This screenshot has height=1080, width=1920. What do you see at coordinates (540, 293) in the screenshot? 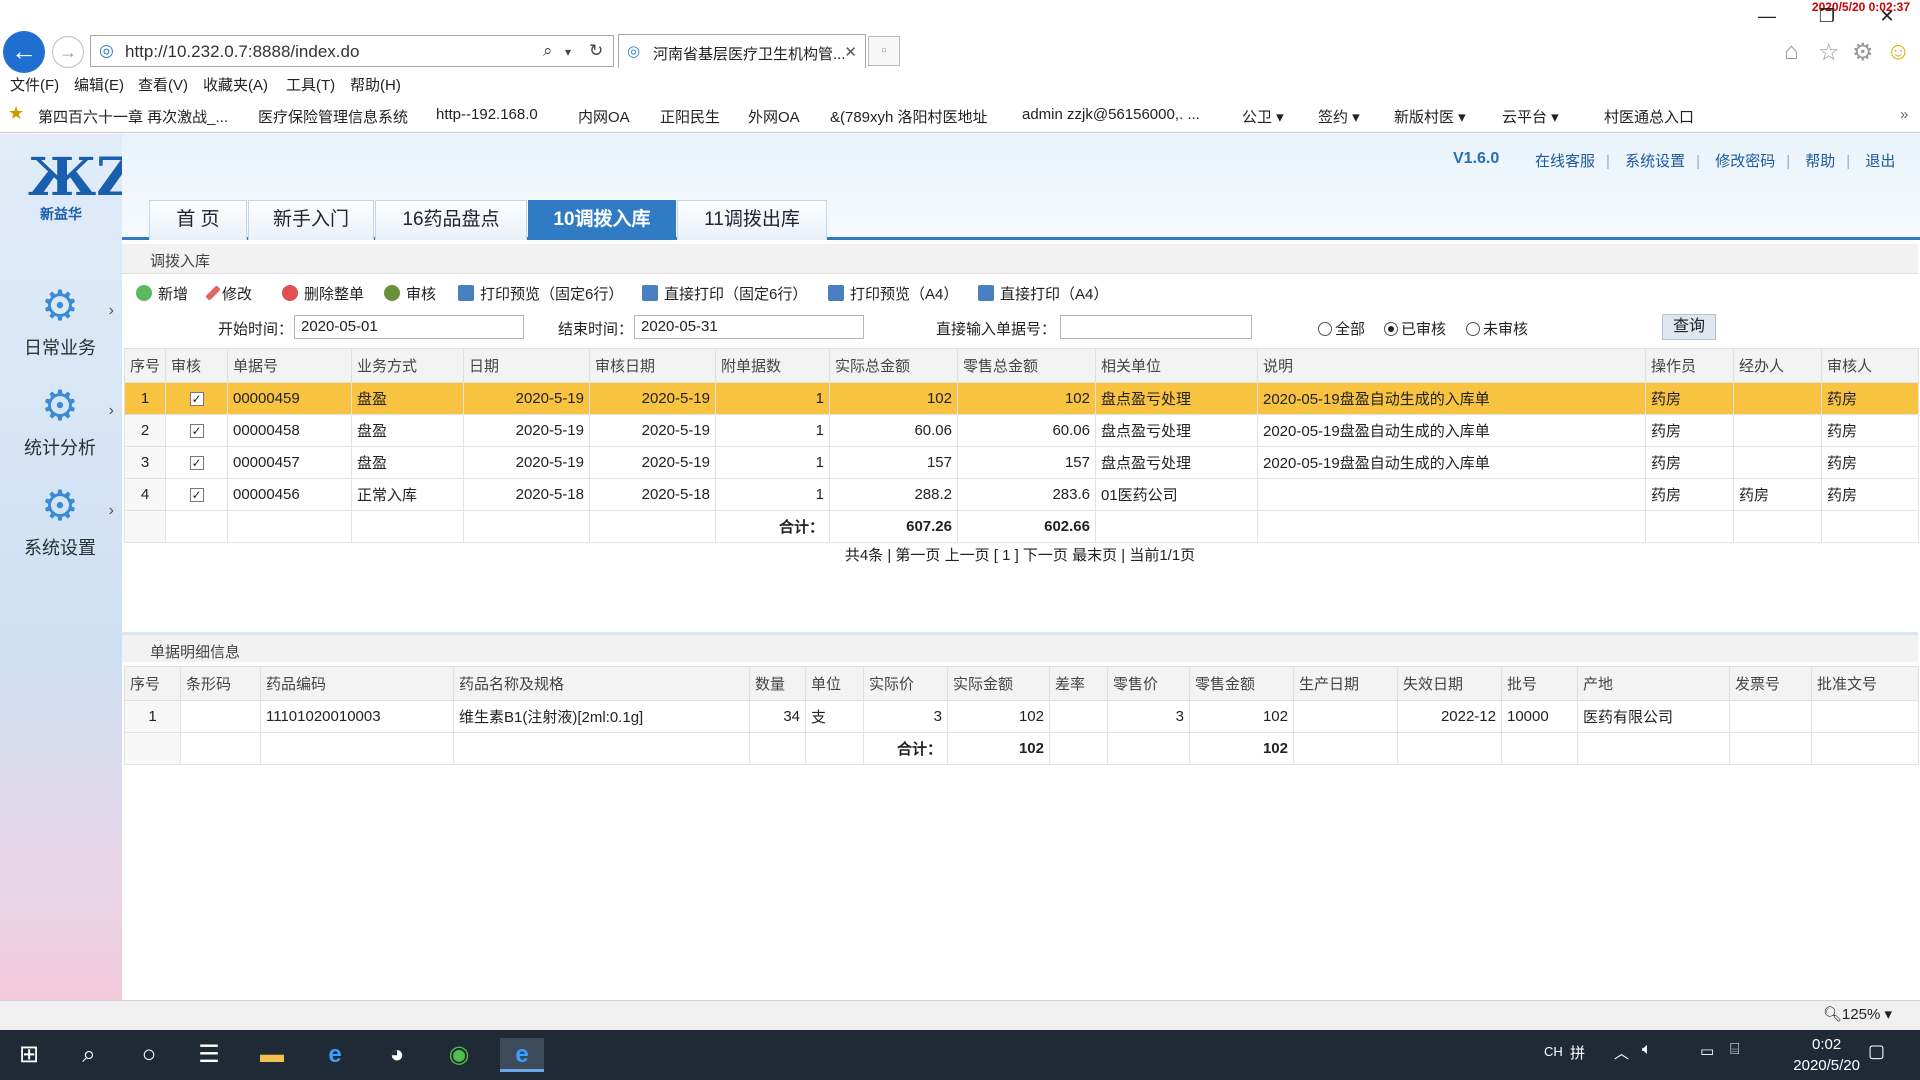
I see `print-preview-6-button: 打印预览（固定6行）` at bounding box center [540, 293].